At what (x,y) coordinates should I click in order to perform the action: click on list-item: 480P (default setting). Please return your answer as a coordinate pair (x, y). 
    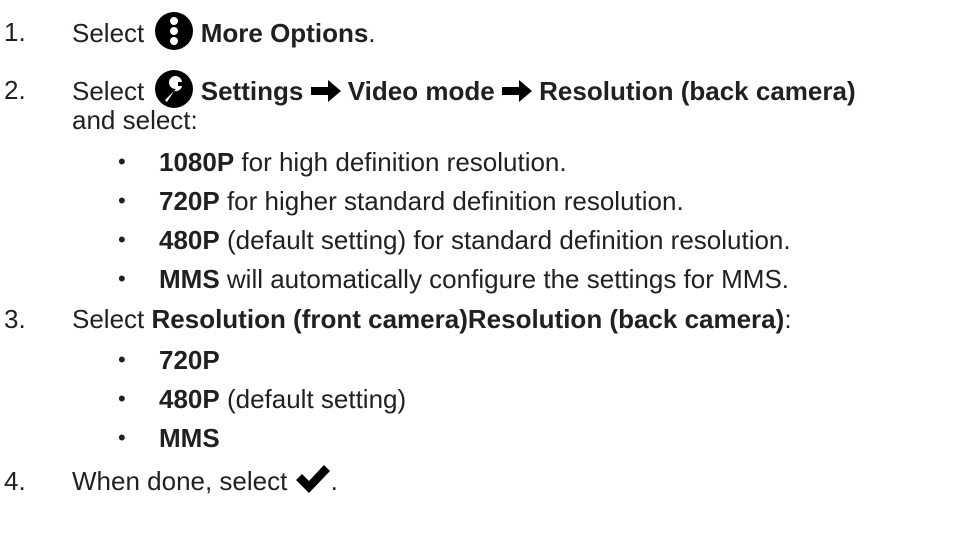
    Looking at the image, I should click on (282, 399).